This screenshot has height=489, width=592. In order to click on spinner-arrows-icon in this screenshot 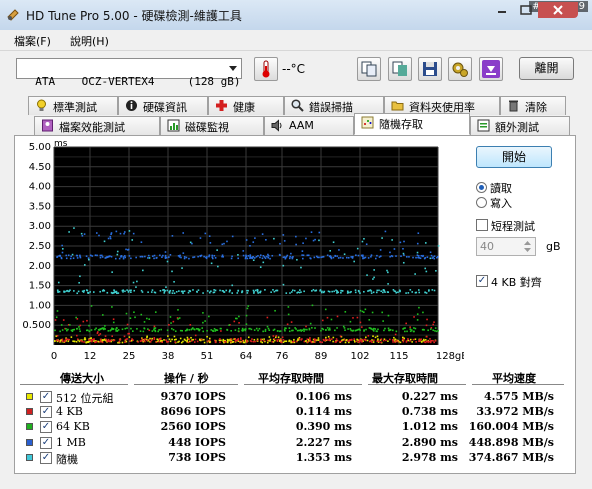, I will do `click(527, 246)`.